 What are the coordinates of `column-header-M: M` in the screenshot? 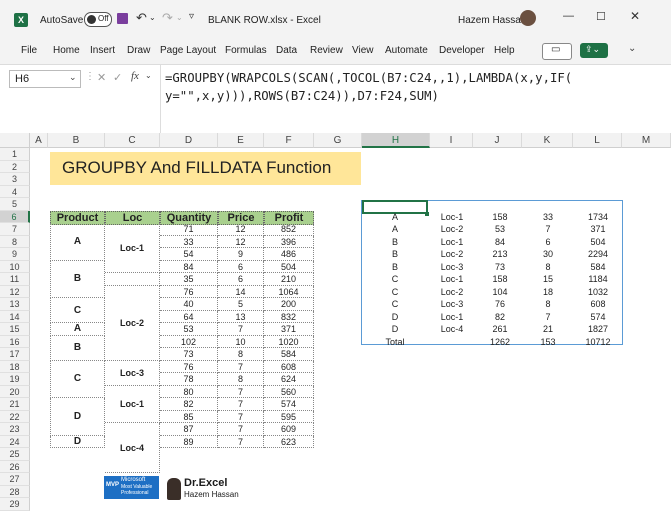 It's located at (646, 140).